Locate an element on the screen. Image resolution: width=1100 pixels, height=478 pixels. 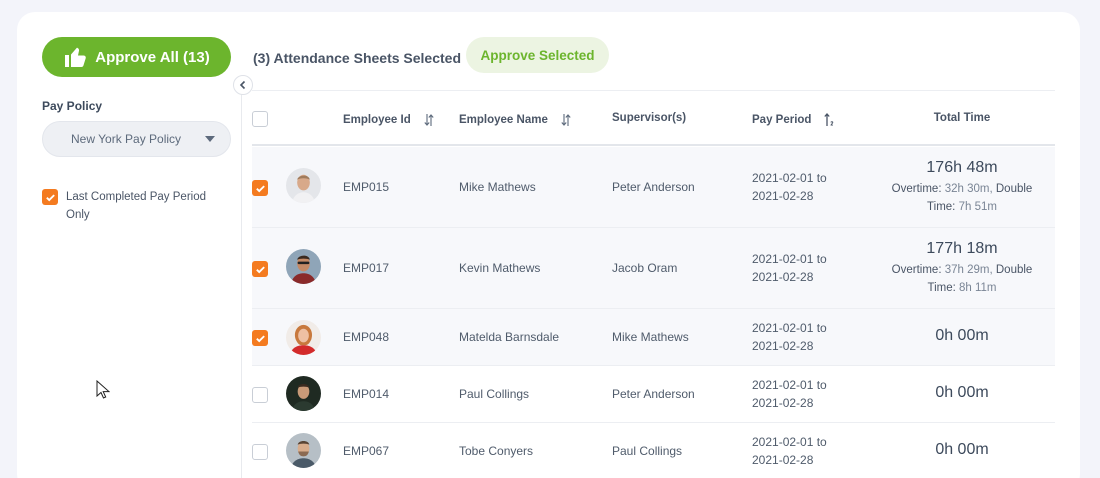
sort-numeric-icon is located at coordinates (829, 120).